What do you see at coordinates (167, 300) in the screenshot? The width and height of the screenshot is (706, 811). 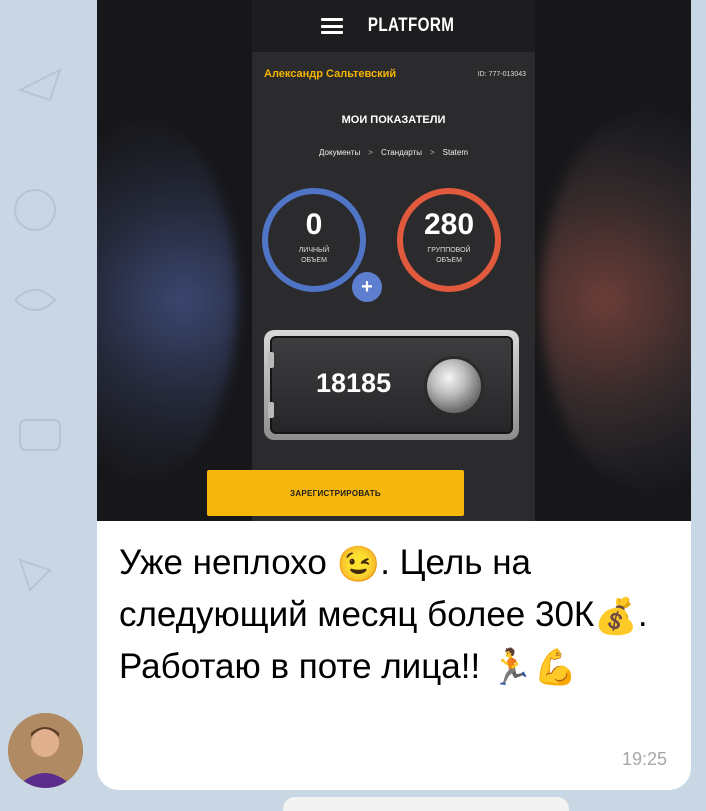 I see `photo-blur-left` at bounding box center [167, 300].